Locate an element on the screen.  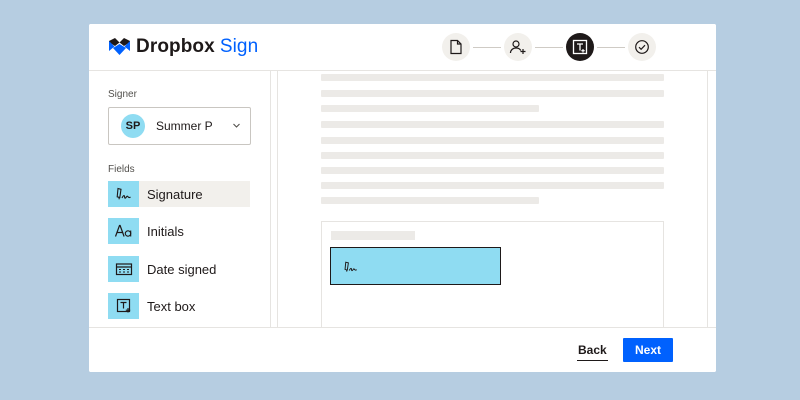
step-fields is located at coordinates (580, 47).